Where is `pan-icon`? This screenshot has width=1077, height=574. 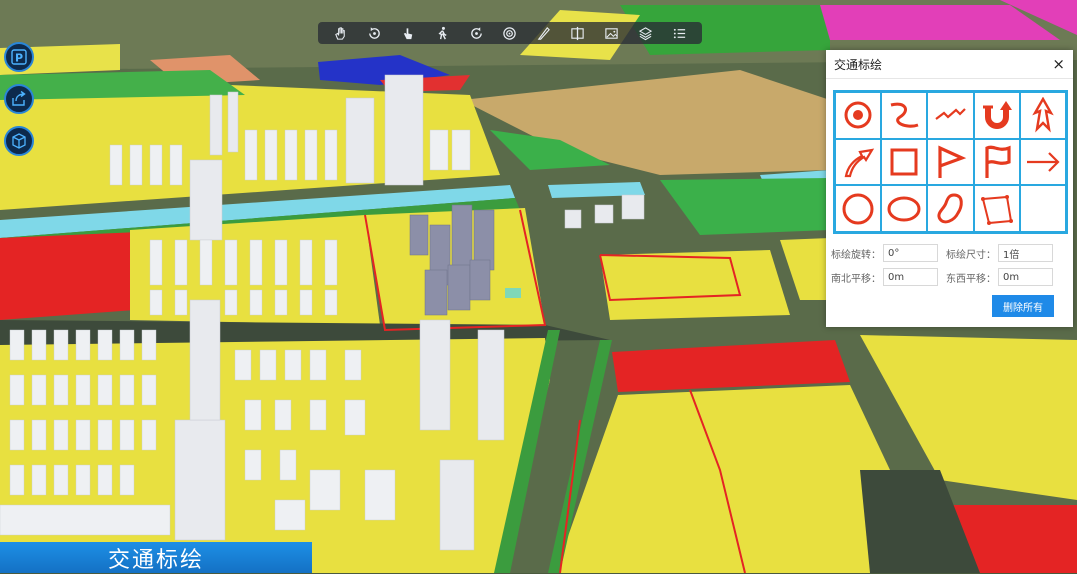
pan-icon is located at coordinates (341, 33).